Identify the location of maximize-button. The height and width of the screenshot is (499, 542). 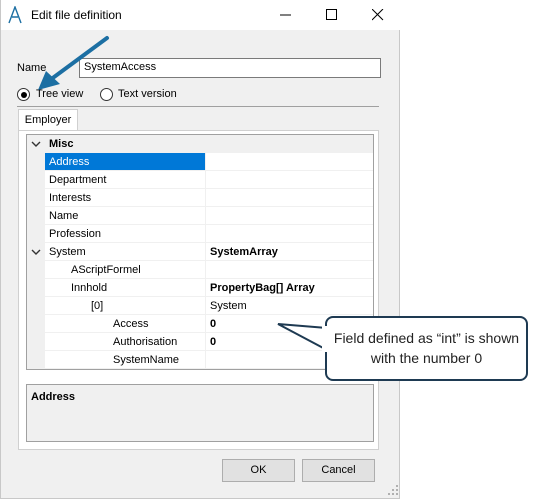
(332, 15).